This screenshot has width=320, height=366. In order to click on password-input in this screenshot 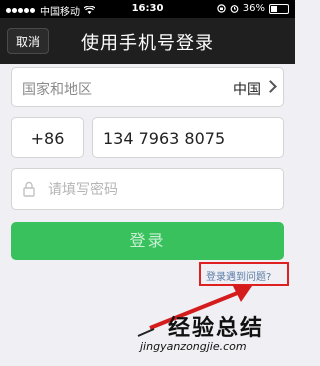, I will do `click(163, 190)`.